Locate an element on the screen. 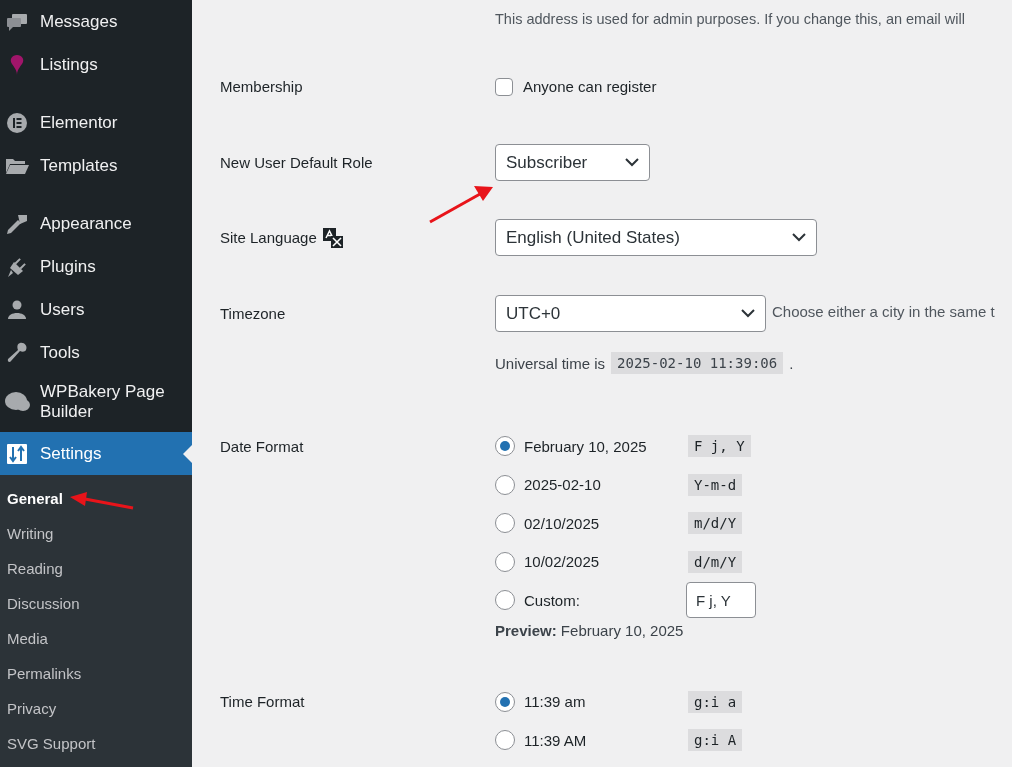 The width and height of the screenshot is (1012, 767). sliders-icon is located at coordinates (17, 453).